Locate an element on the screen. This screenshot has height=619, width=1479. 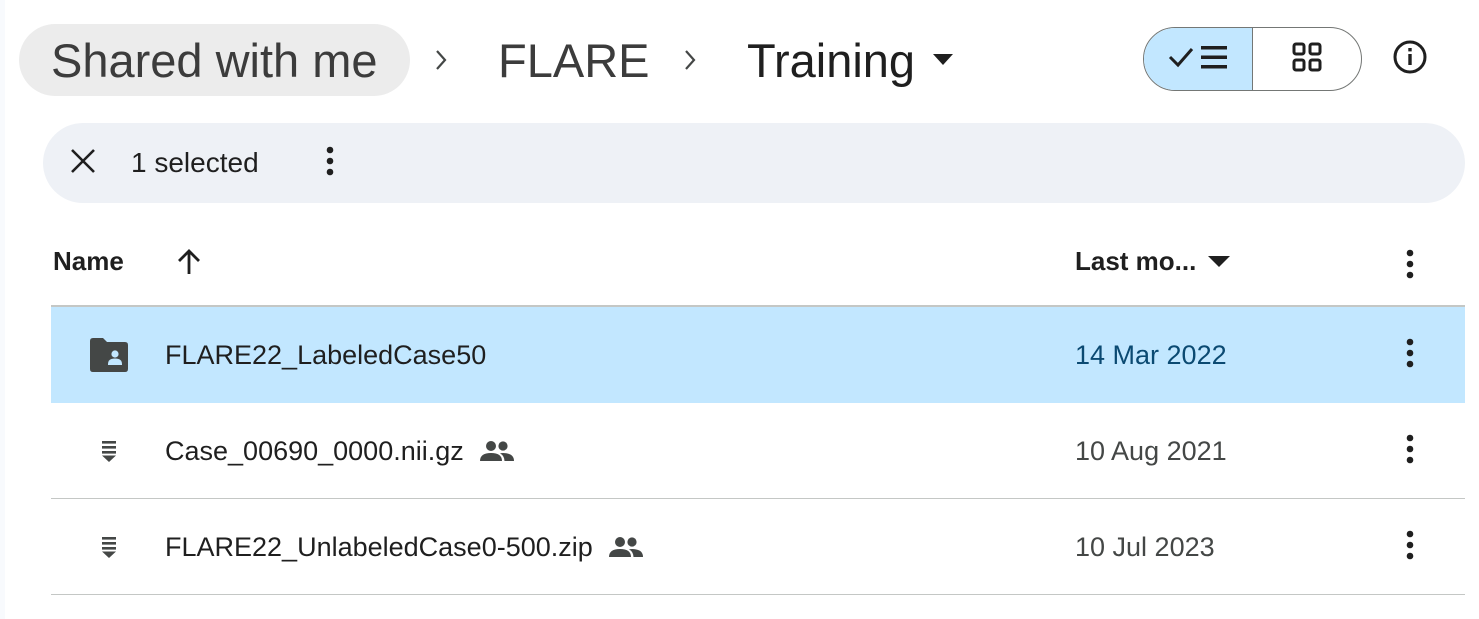
list-layout-button is located at coordinates (1198, 59).